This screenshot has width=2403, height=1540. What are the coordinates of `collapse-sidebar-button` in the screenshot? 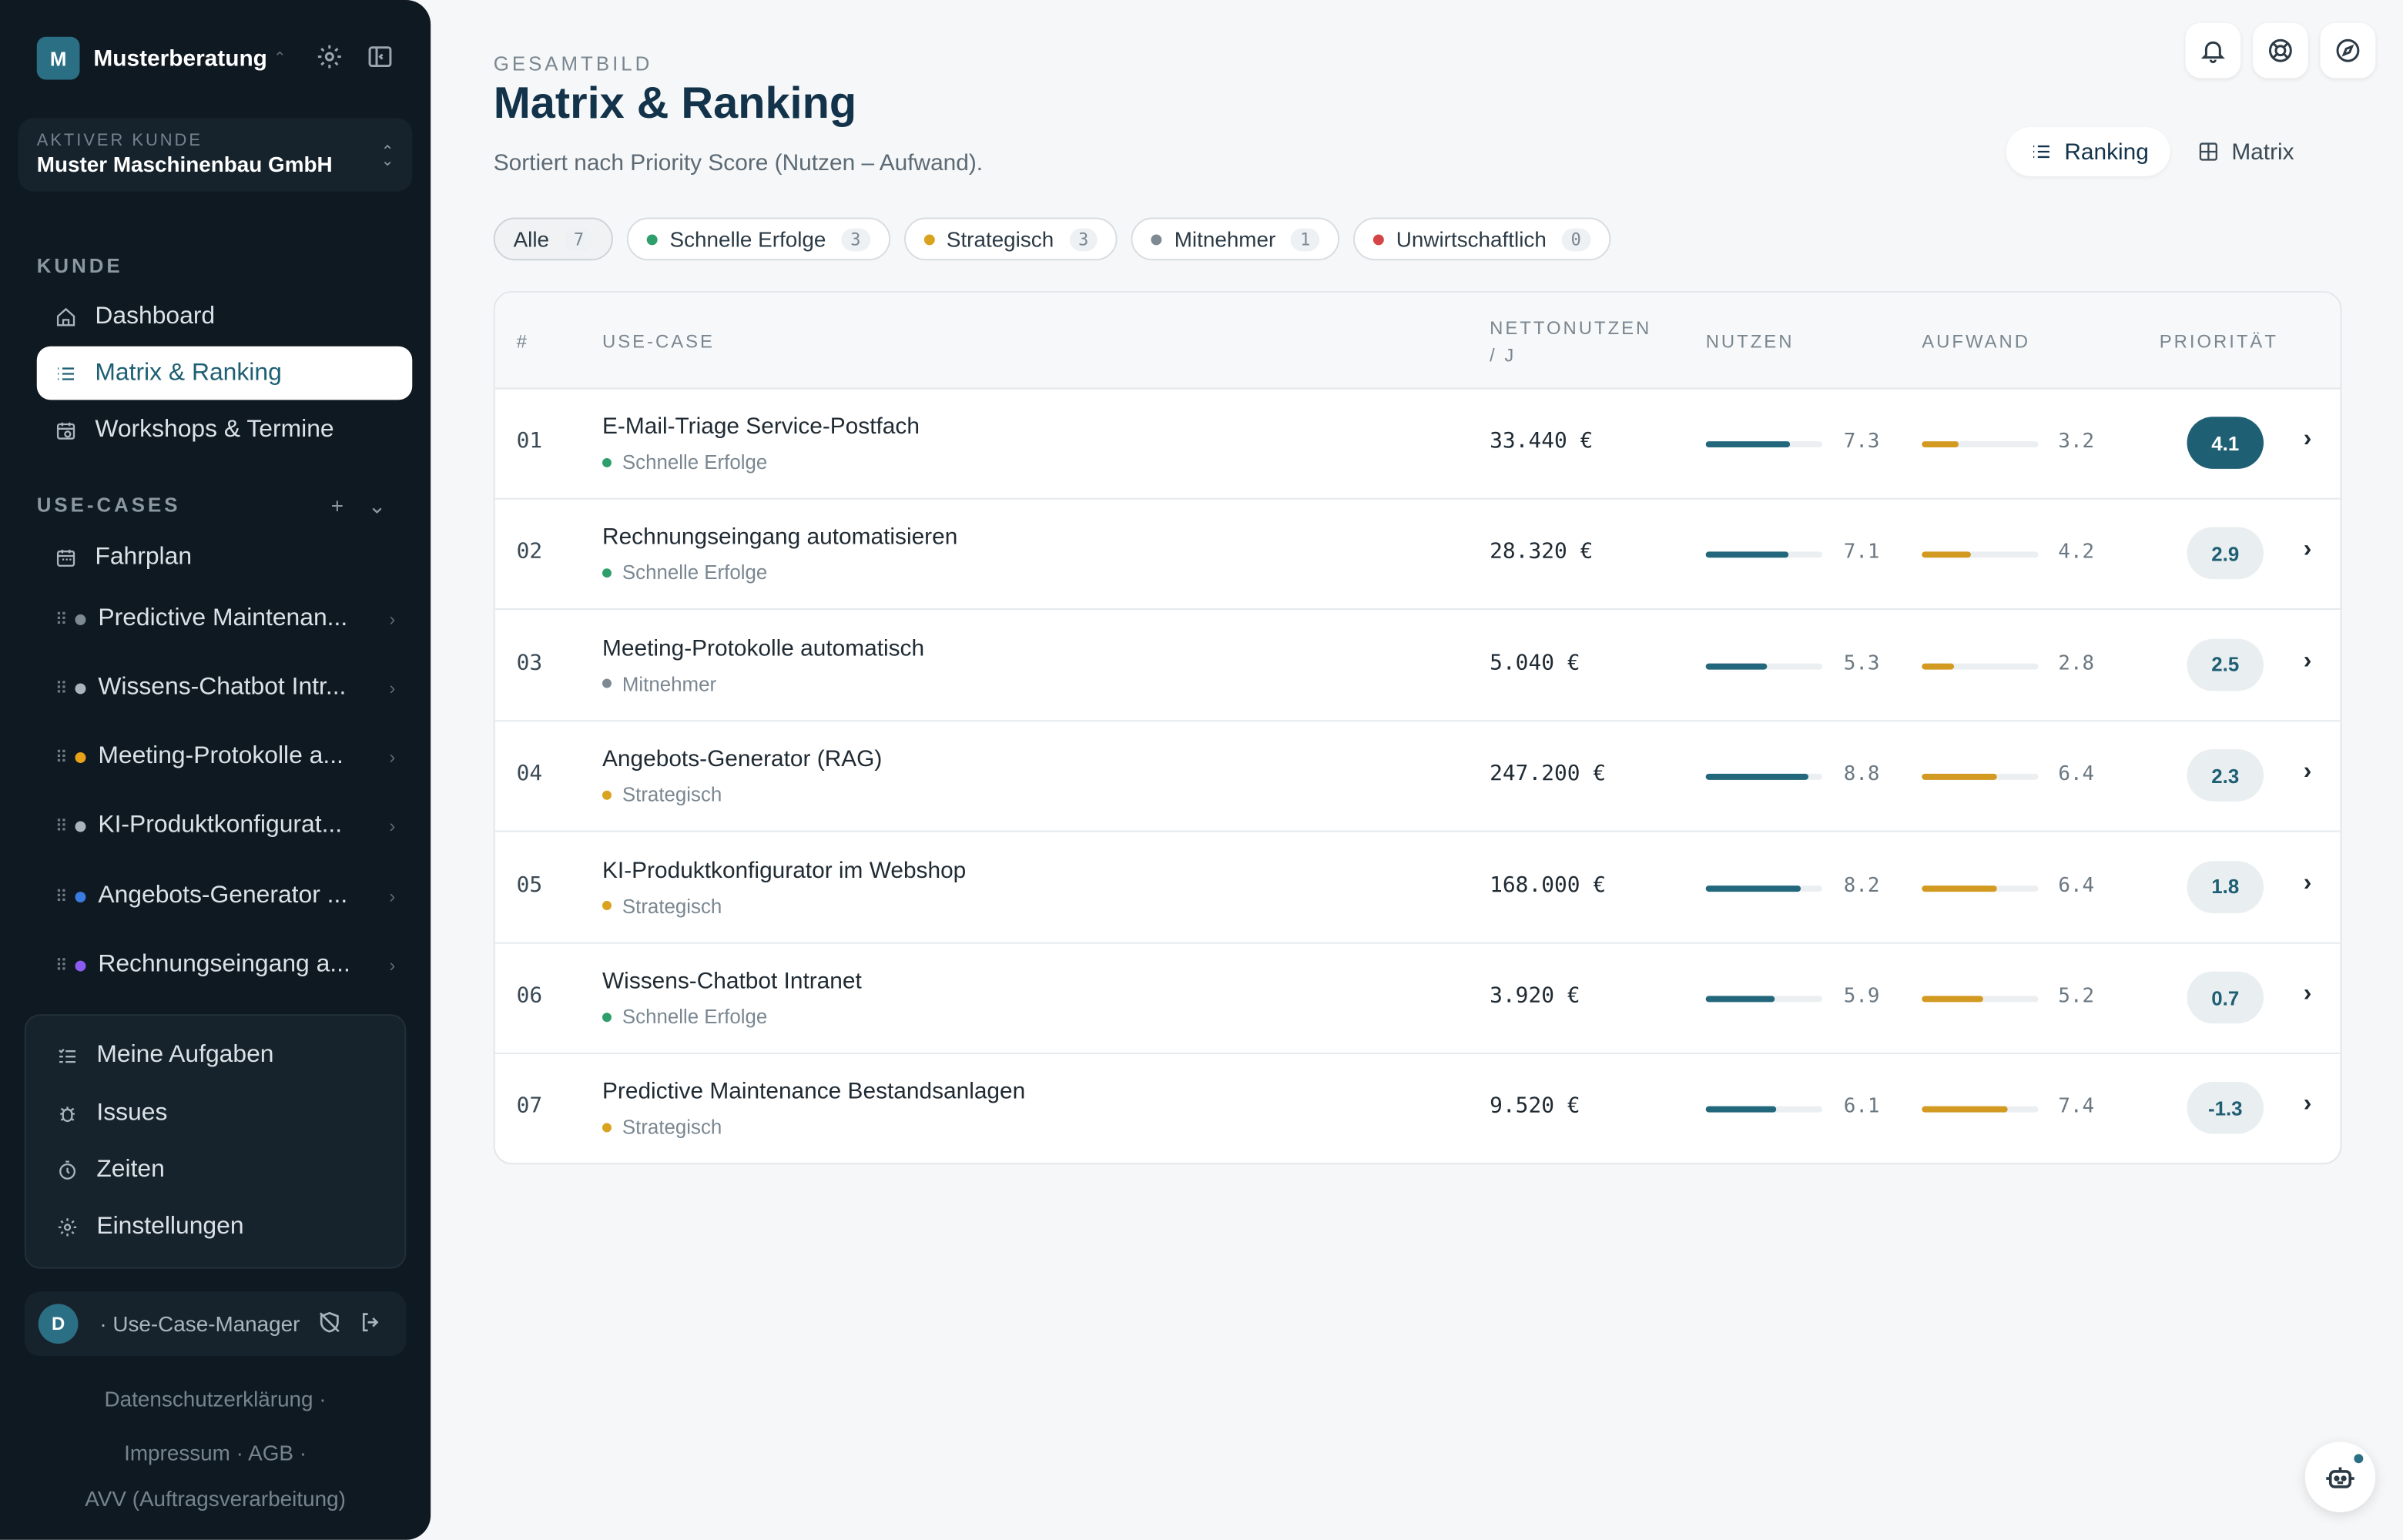 It's located at (382, 59).